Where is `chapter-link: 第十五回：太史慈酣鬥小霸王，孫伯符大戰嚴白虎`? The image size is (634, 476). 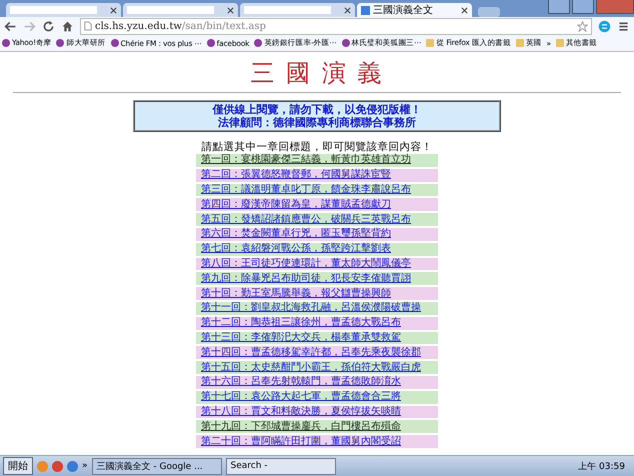
chapter-link: 第十五回：太史慈酣鬥小霸王，孫伯符大戰嚴白虎 is located at coordinates (311, 368).